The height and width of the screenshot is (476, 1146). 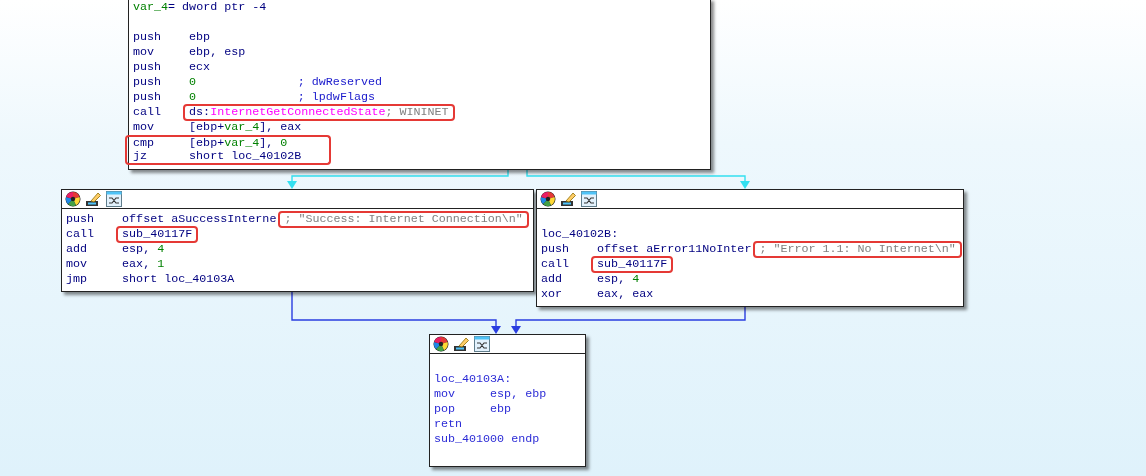 I want to click on code-comment: ; dwReserved, so click(x=339, y=82).